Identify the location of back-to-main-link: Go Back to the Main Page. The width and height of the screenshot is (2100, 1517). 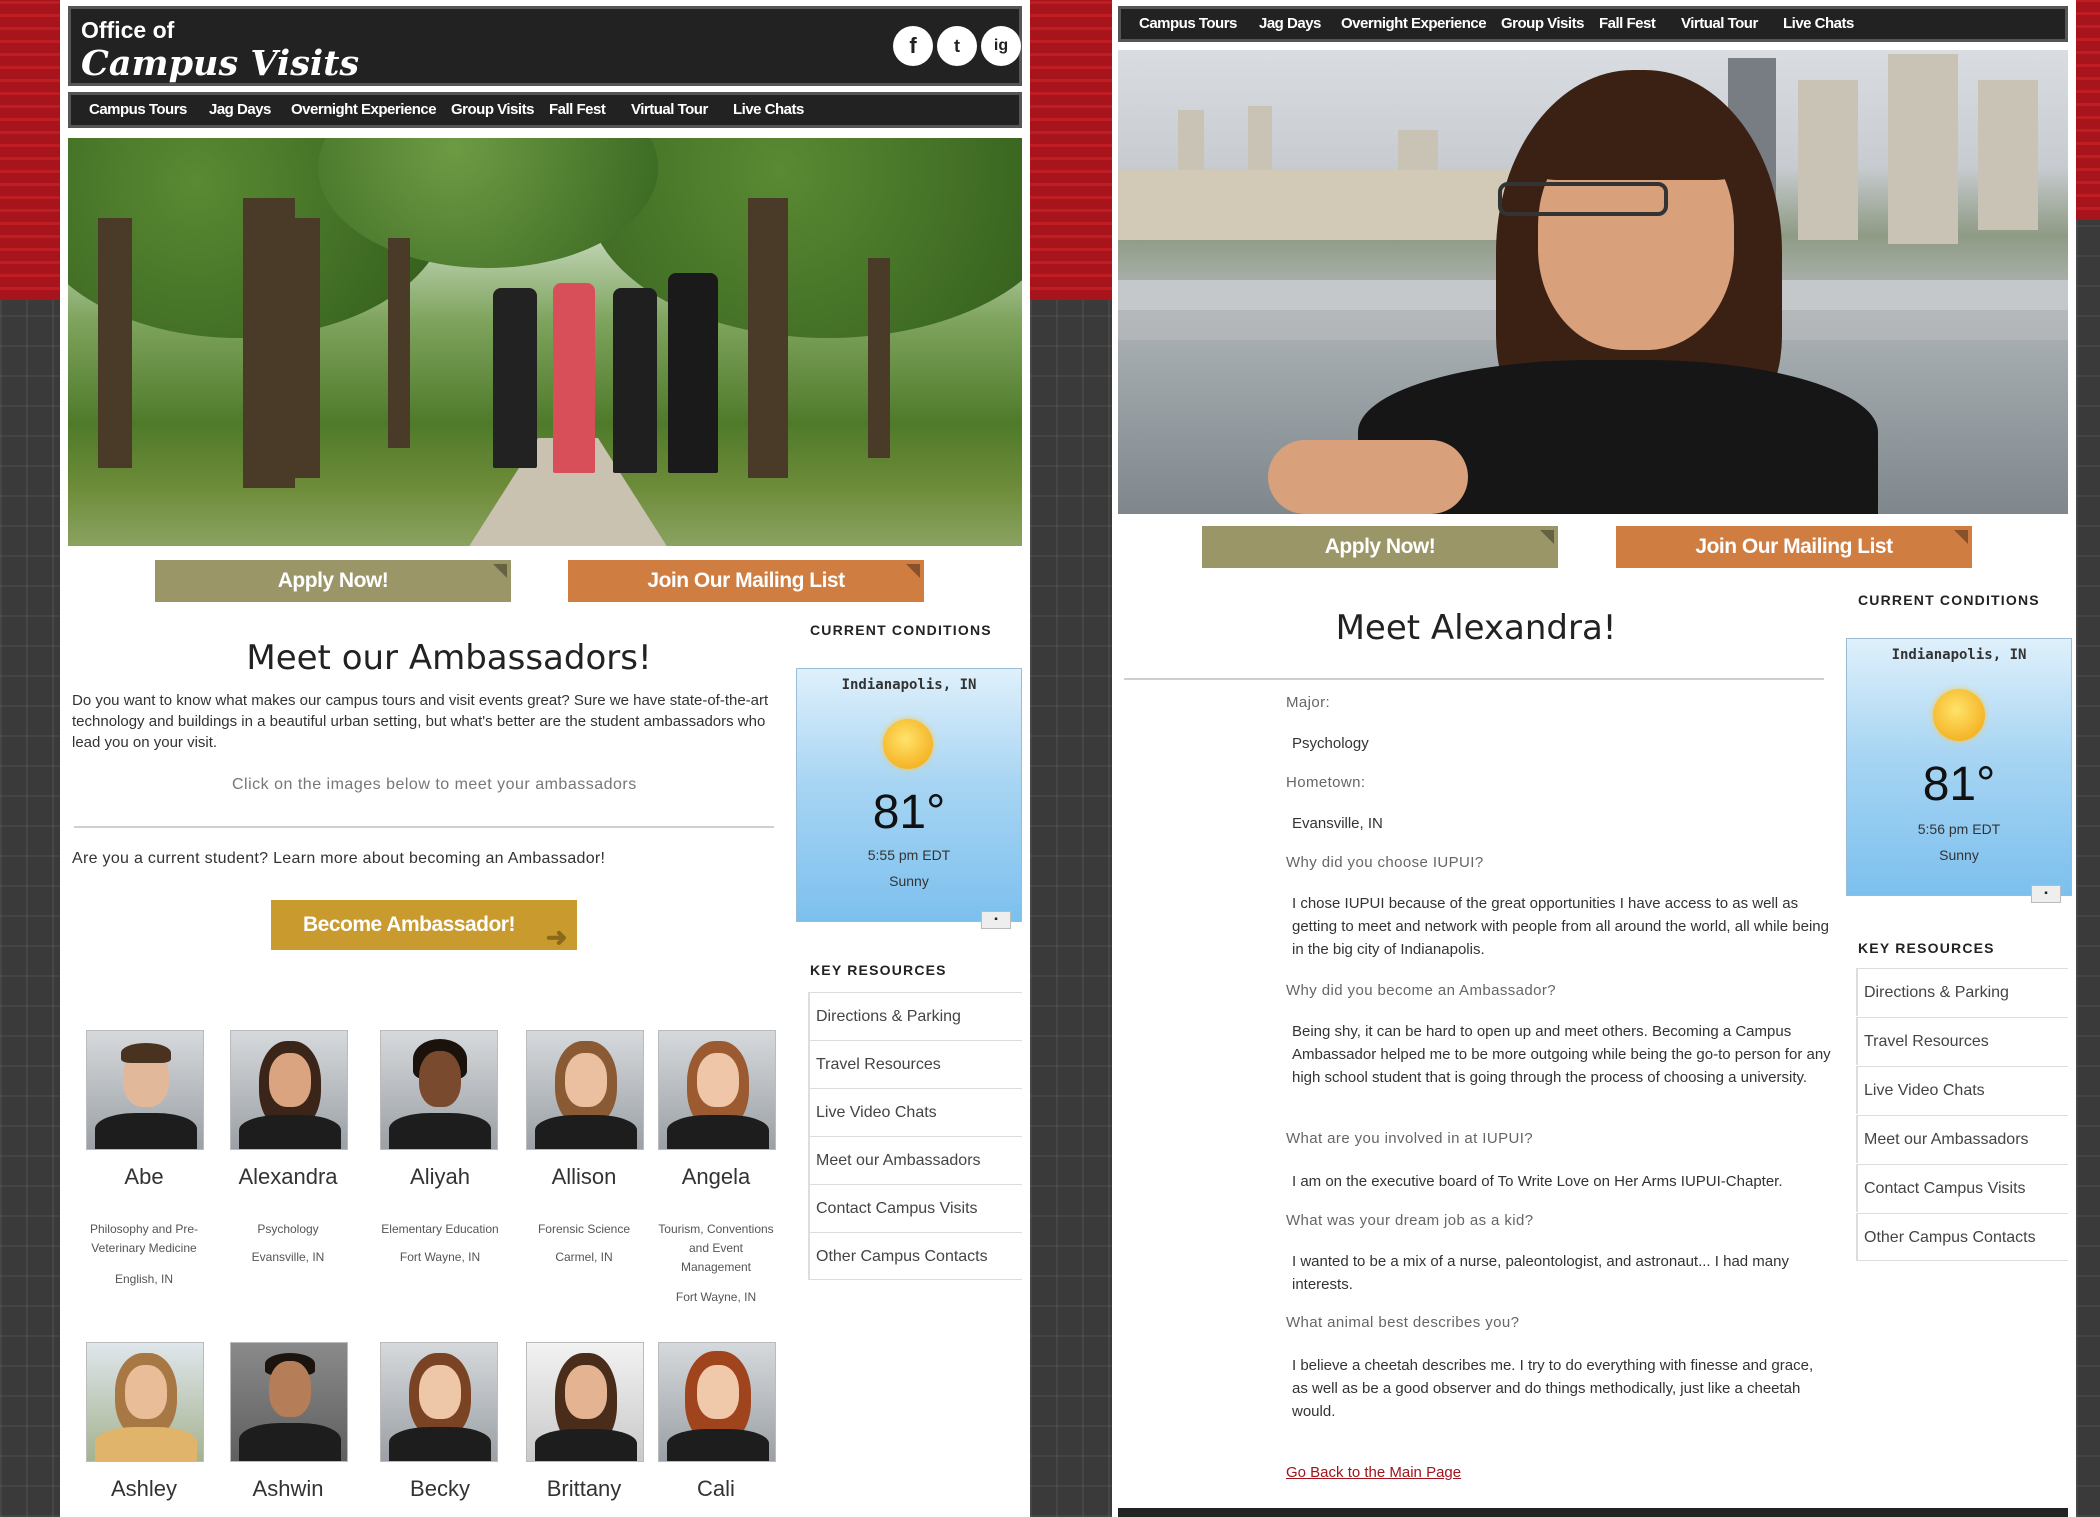
(1373, 1472).